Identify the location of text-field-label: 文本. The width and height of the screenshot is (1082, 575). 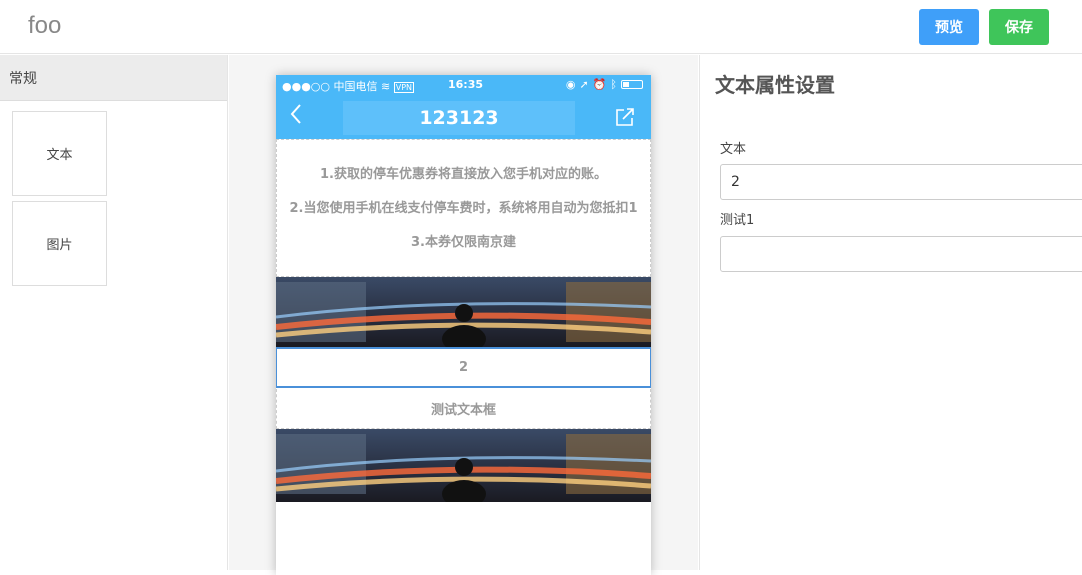
(733, 149).